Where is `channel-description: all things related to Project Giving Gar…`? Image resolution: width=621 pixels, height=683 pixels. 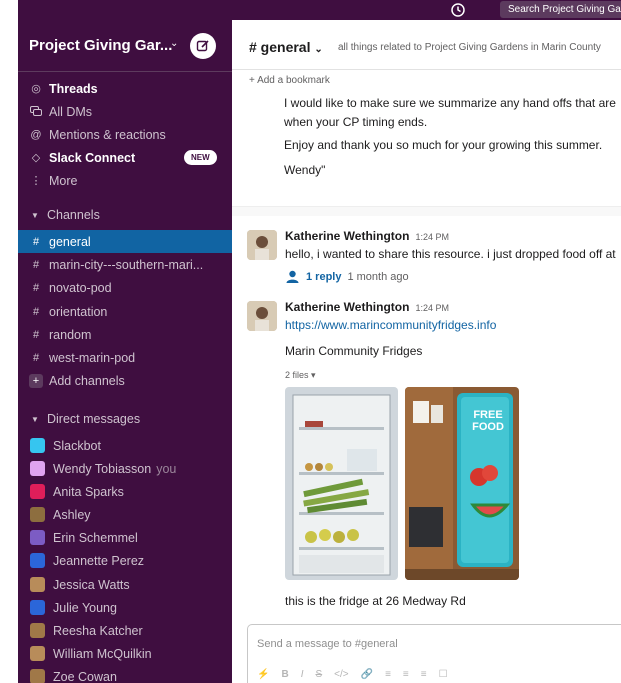
channel-description: all things related to Project Giving Gar… is located at coordinates (469, 47).